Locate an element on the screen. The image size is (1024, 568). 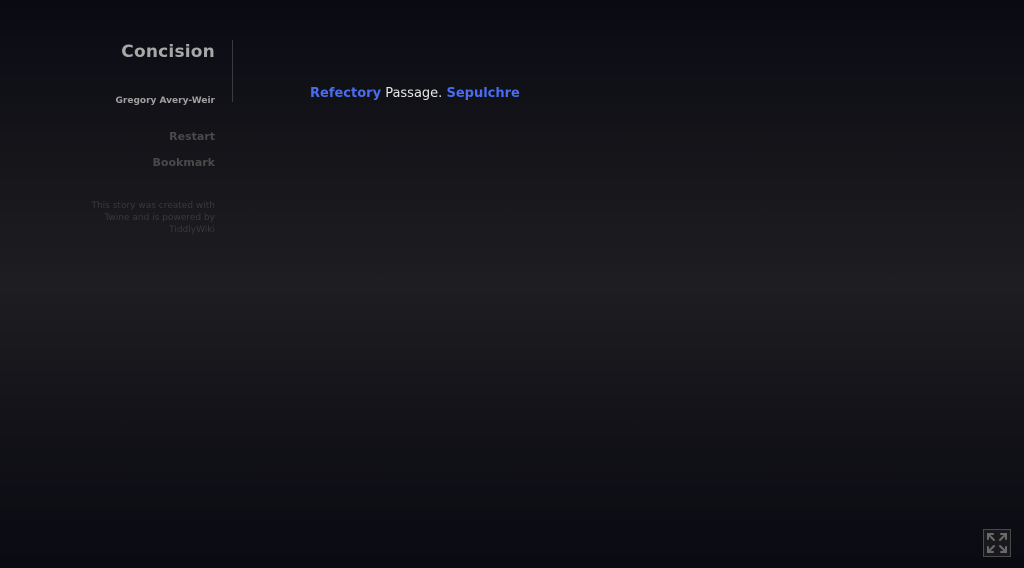
passage-link-refectory: Refectory is located at coordinates (345, 93).